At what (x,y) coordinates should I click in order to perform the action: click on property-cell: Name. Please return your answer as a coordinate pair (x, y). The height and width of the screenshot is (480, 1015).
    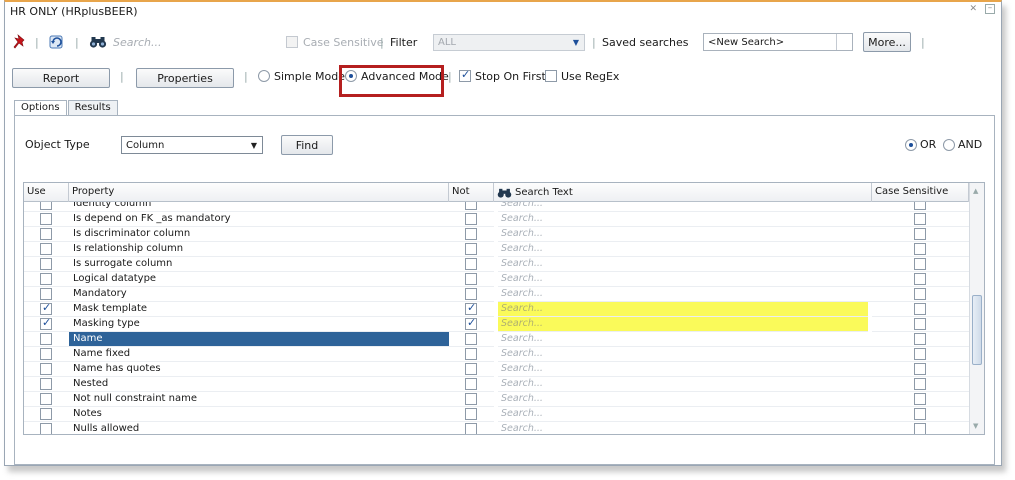
    Looking at the image, I should click on (259, 339).